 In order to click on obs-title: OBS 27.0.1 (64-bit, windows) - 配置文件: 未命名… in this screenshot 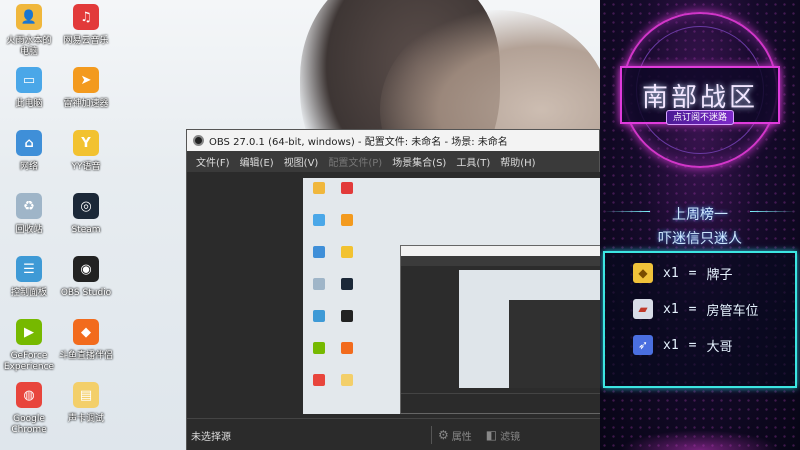, I will do `click(358, 142)`.